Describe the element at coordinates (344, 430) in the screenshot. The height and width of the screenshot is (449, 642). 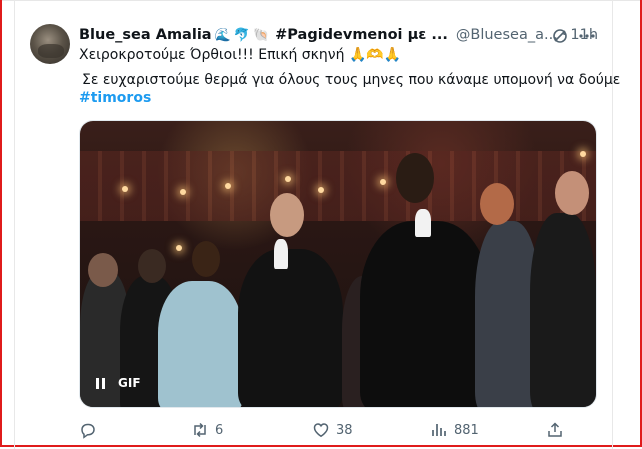
I see `like-count: 38` at that location.